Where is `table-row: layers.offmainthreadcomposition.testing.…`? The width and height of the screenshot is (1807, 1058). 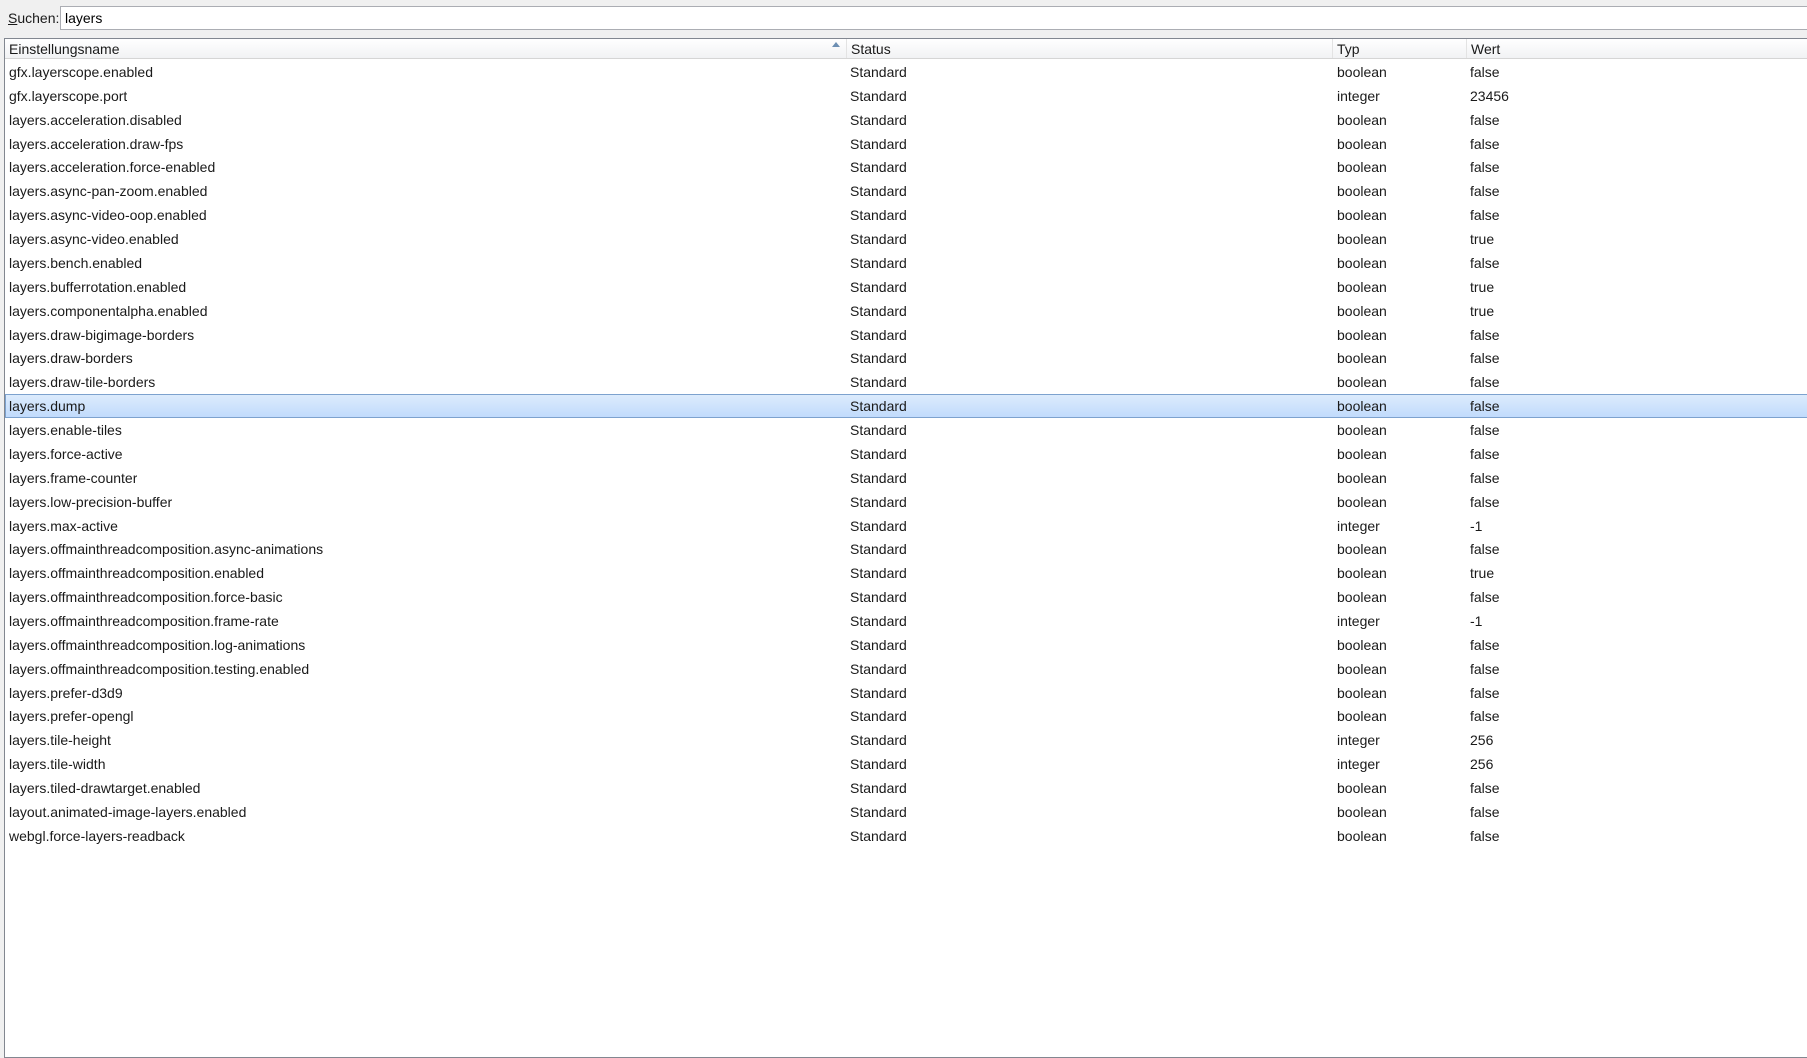
table-row: layers.offmainthreadcomposition.testing.… is located at coordinates (906, 669).